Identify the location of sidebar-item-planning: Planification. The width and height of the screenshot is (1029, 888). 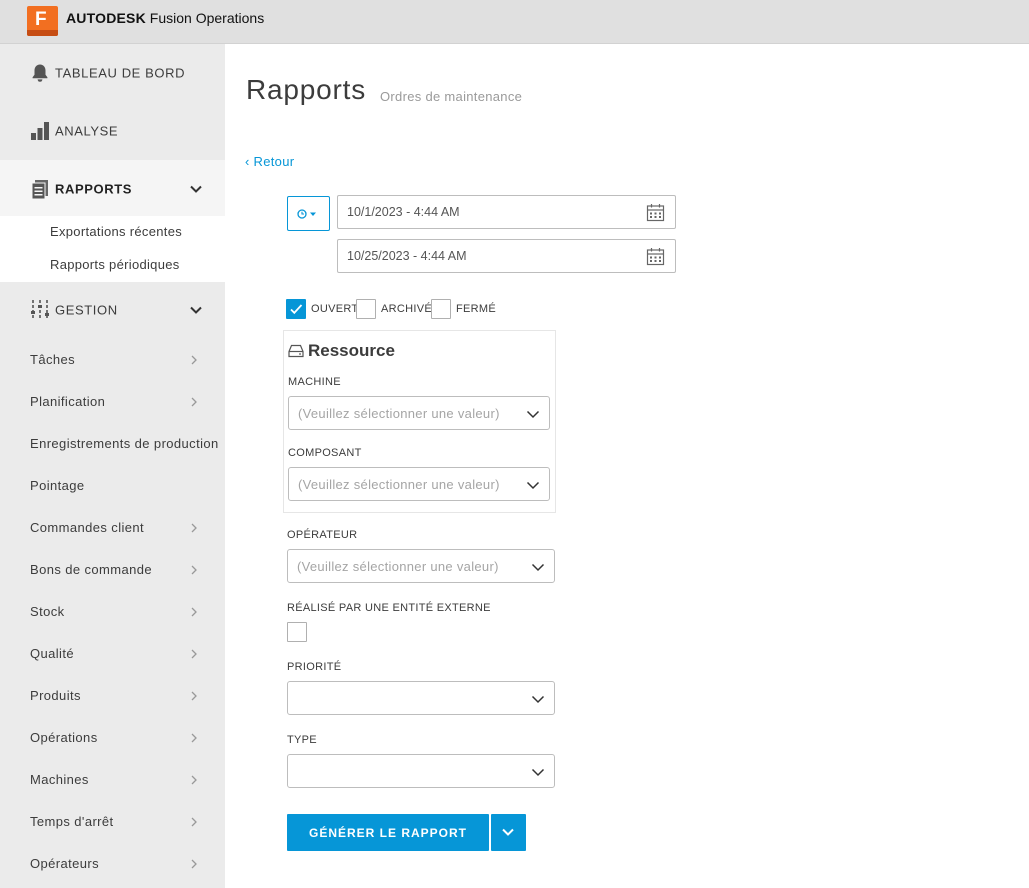
(120, 401).